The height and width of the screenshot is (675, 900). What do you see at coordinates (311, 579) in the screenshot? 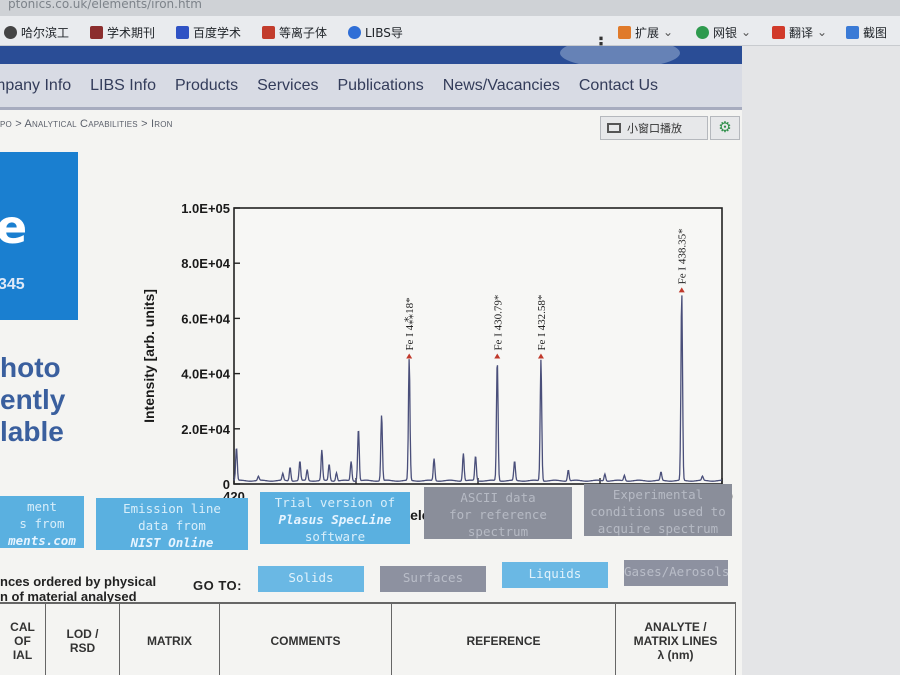
I see `goto-solids-button: Solids` at bounding box center [311, 579].